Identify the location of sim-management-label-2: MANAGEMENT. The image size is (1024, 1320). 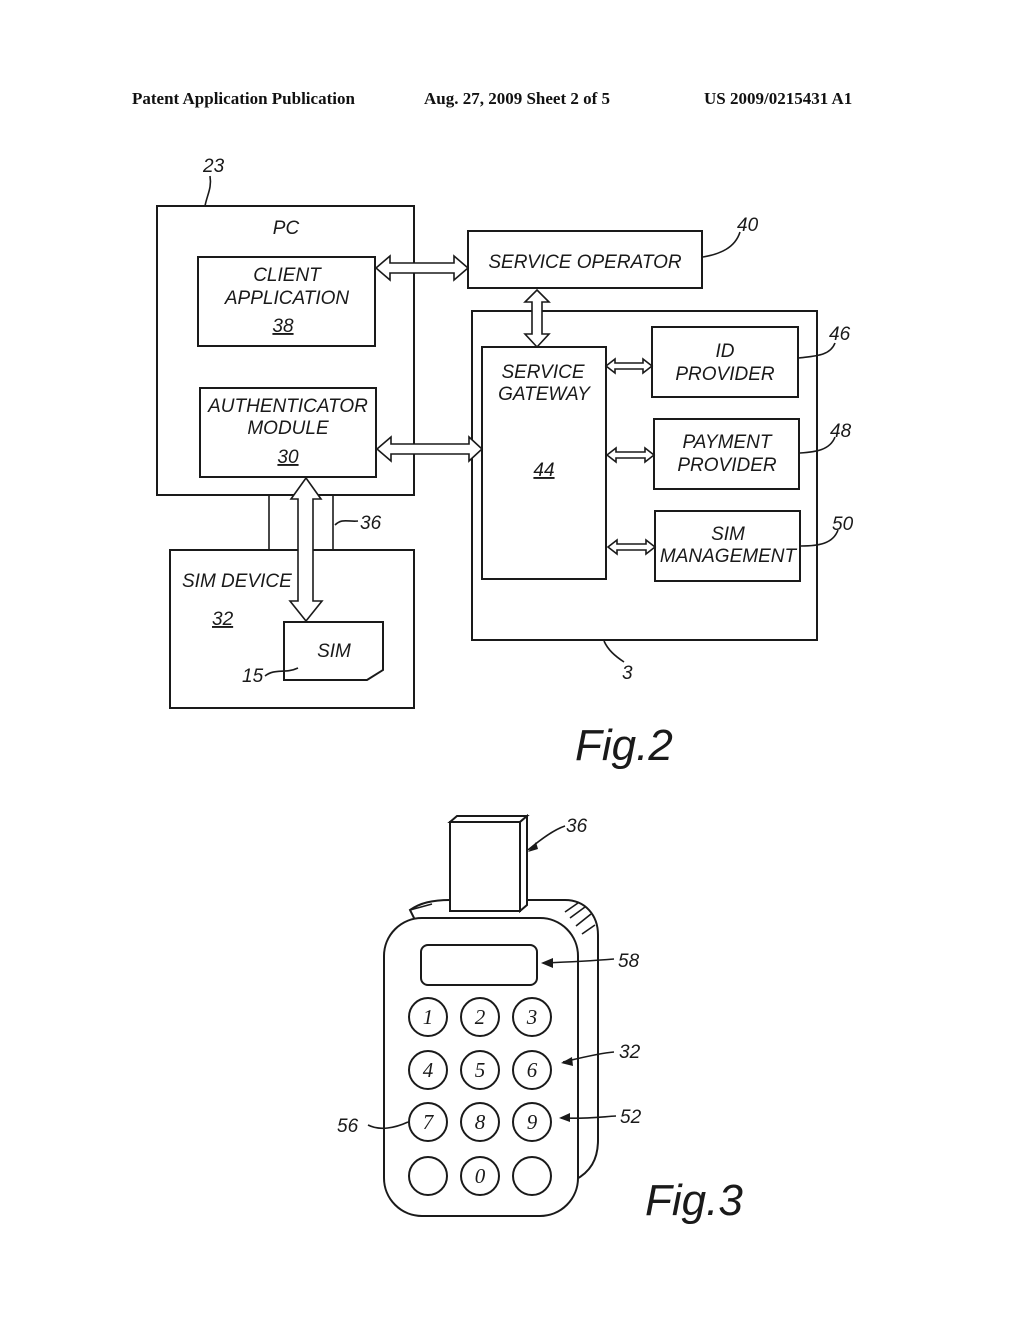
(729, 556).